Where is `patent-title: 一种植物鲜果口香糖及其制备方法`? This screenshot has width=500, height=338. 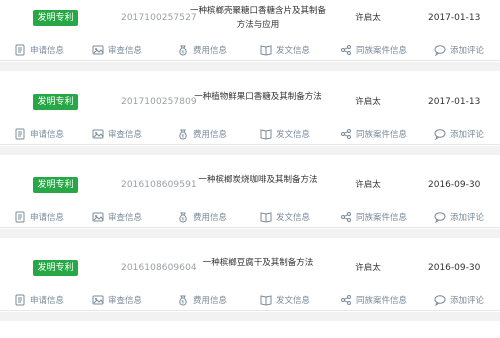
patent-title: 一种植物鲜果口香糖及其制备方法 is located at coordinates (258, 97).